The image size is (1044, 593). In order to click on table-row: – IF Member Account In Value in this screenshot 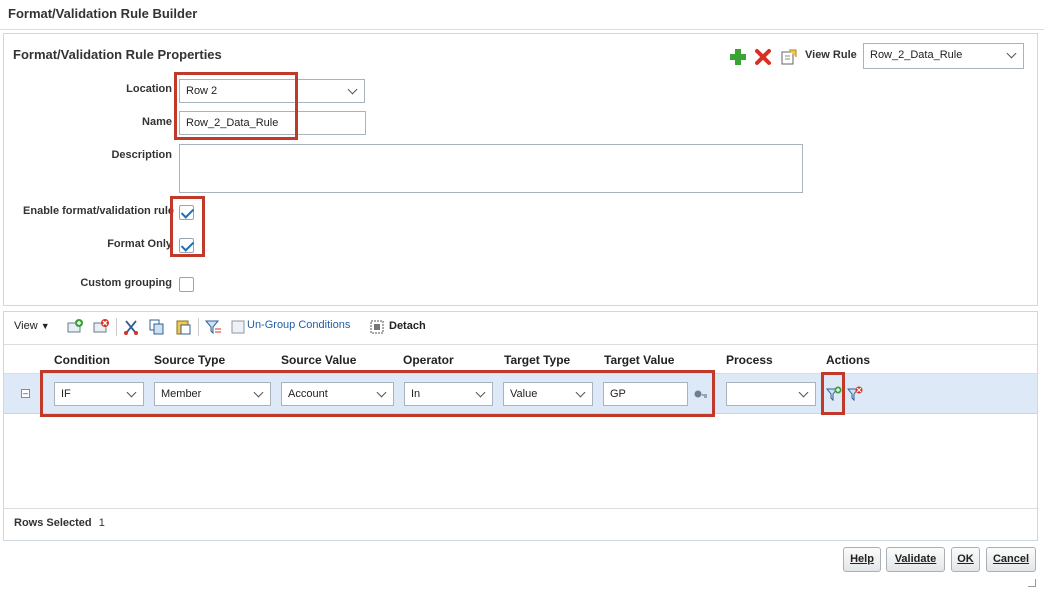, I will do `click(520, 394)`.